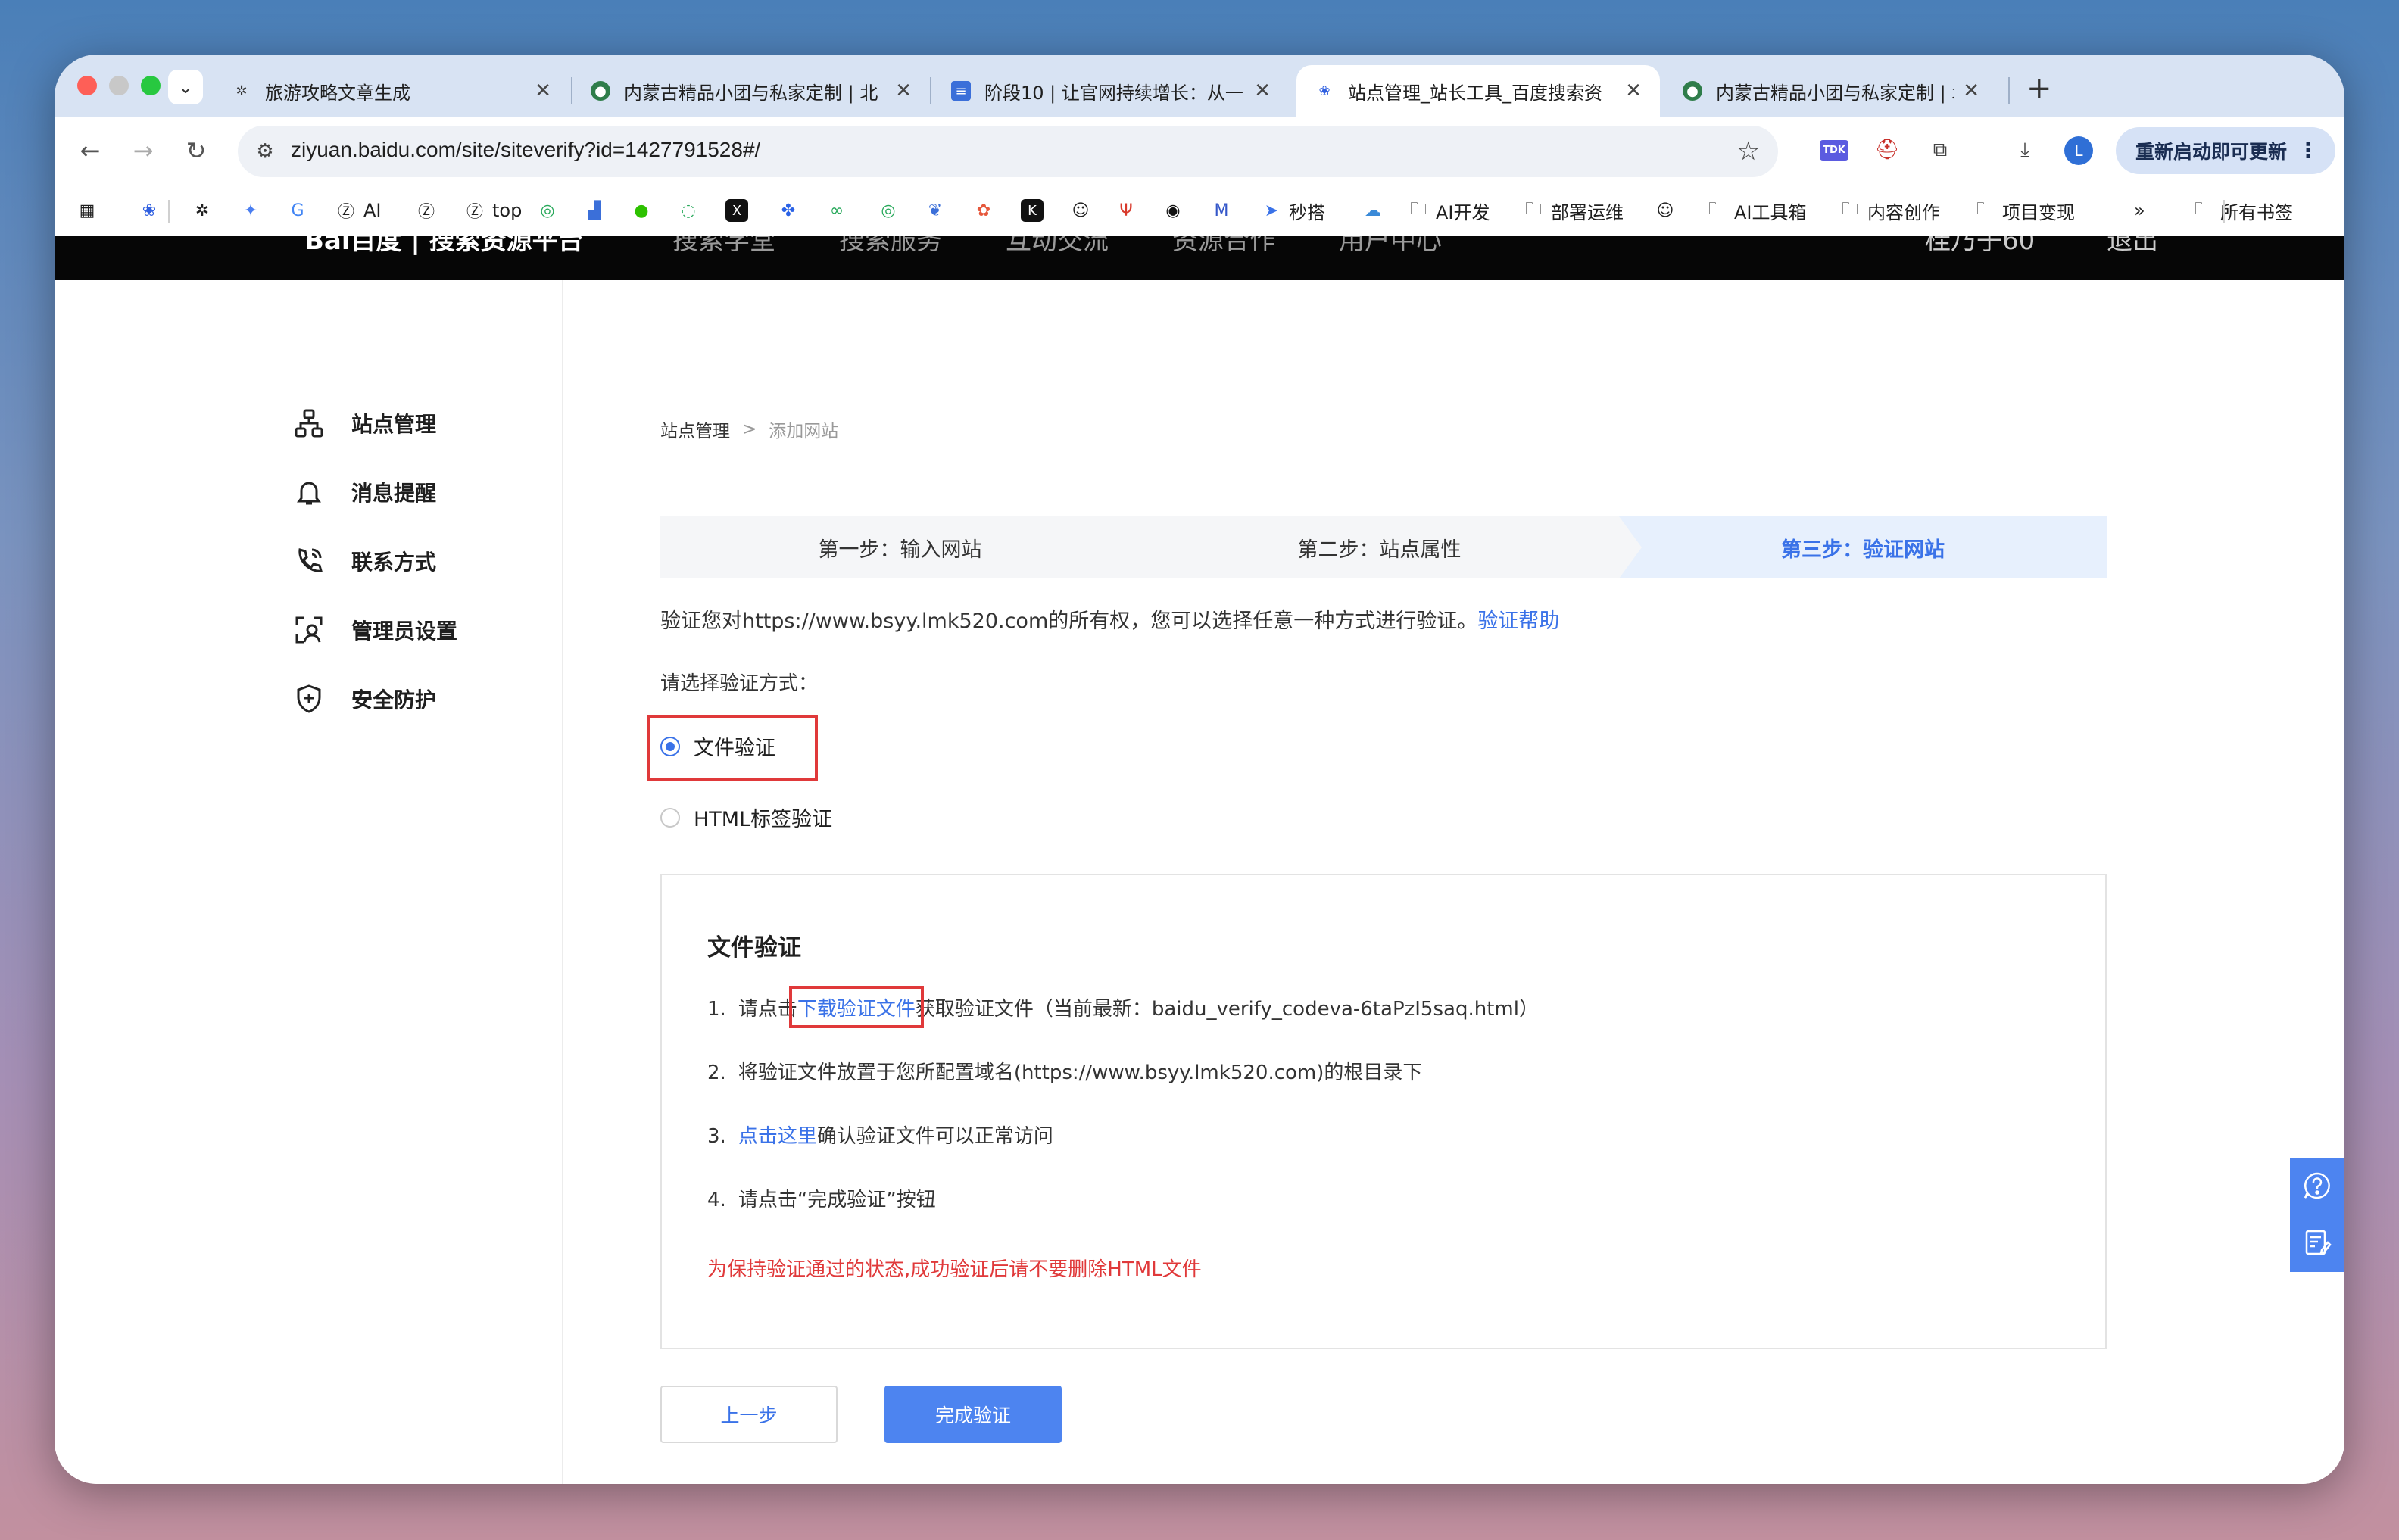 This screenshot has width=2399, height=1540. I want to click on bookmark-item: 🗀 项目变现, so click(2024, 210).